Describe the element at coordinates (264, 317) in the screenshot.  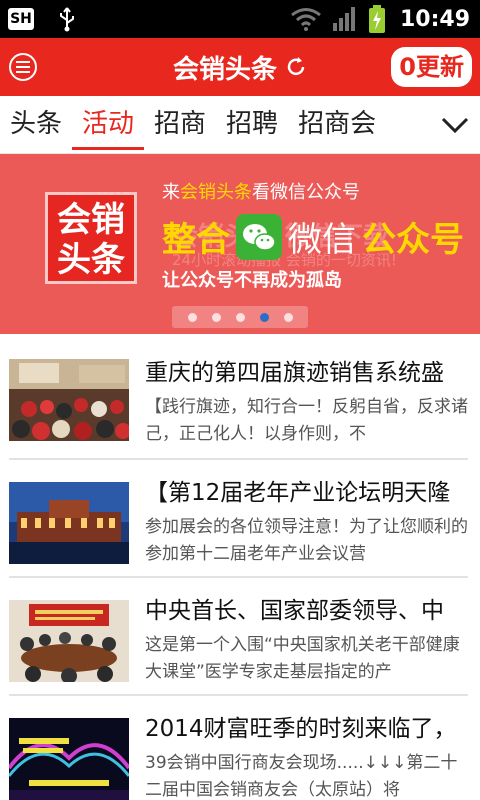
I see `carousel-dot-active` at that location.